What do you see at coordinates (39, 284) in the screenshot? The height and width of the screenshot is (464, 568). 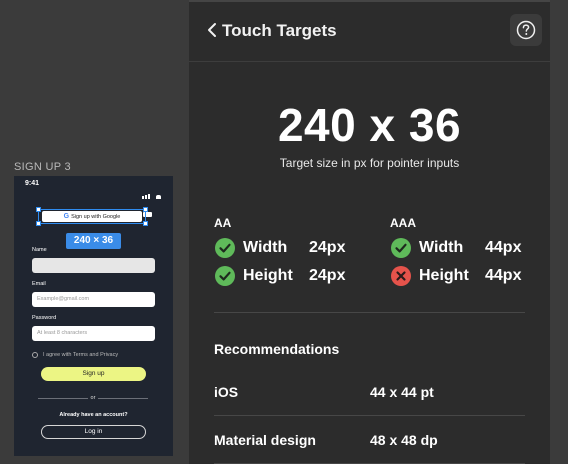 I see `email-label: Email` at bounding box center [39, 284].